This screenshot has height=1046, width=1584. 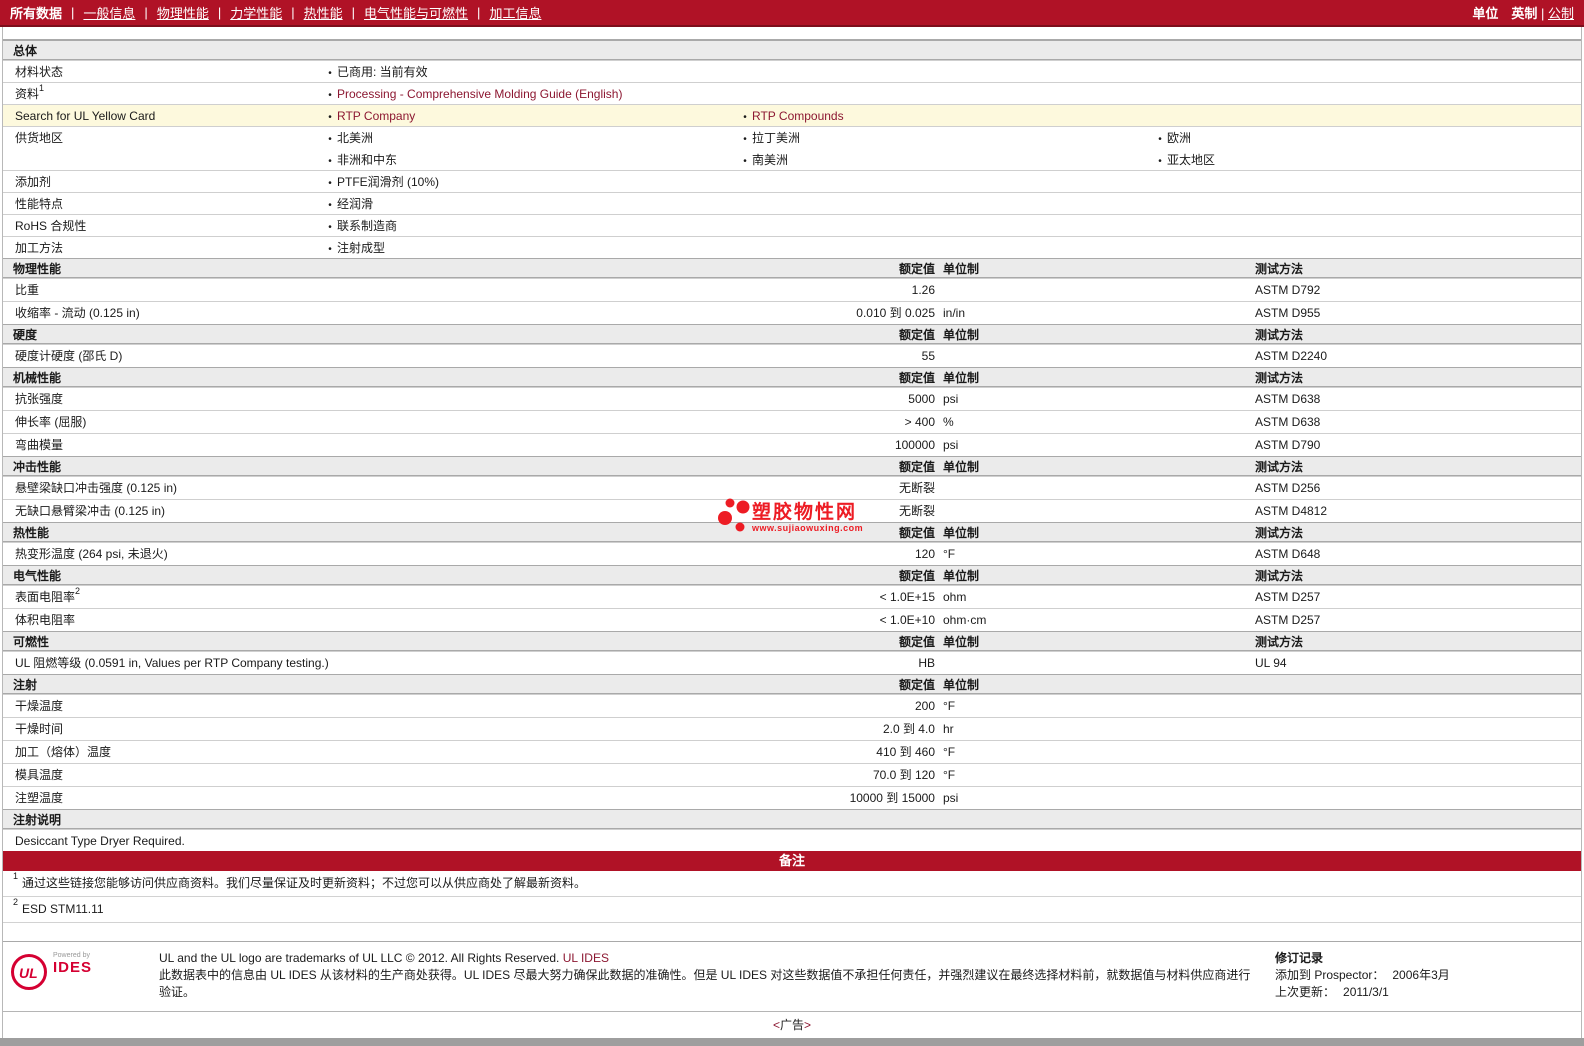 I want to click on table-row: 干燥温度 200 °F, so click(x=792, y=705).